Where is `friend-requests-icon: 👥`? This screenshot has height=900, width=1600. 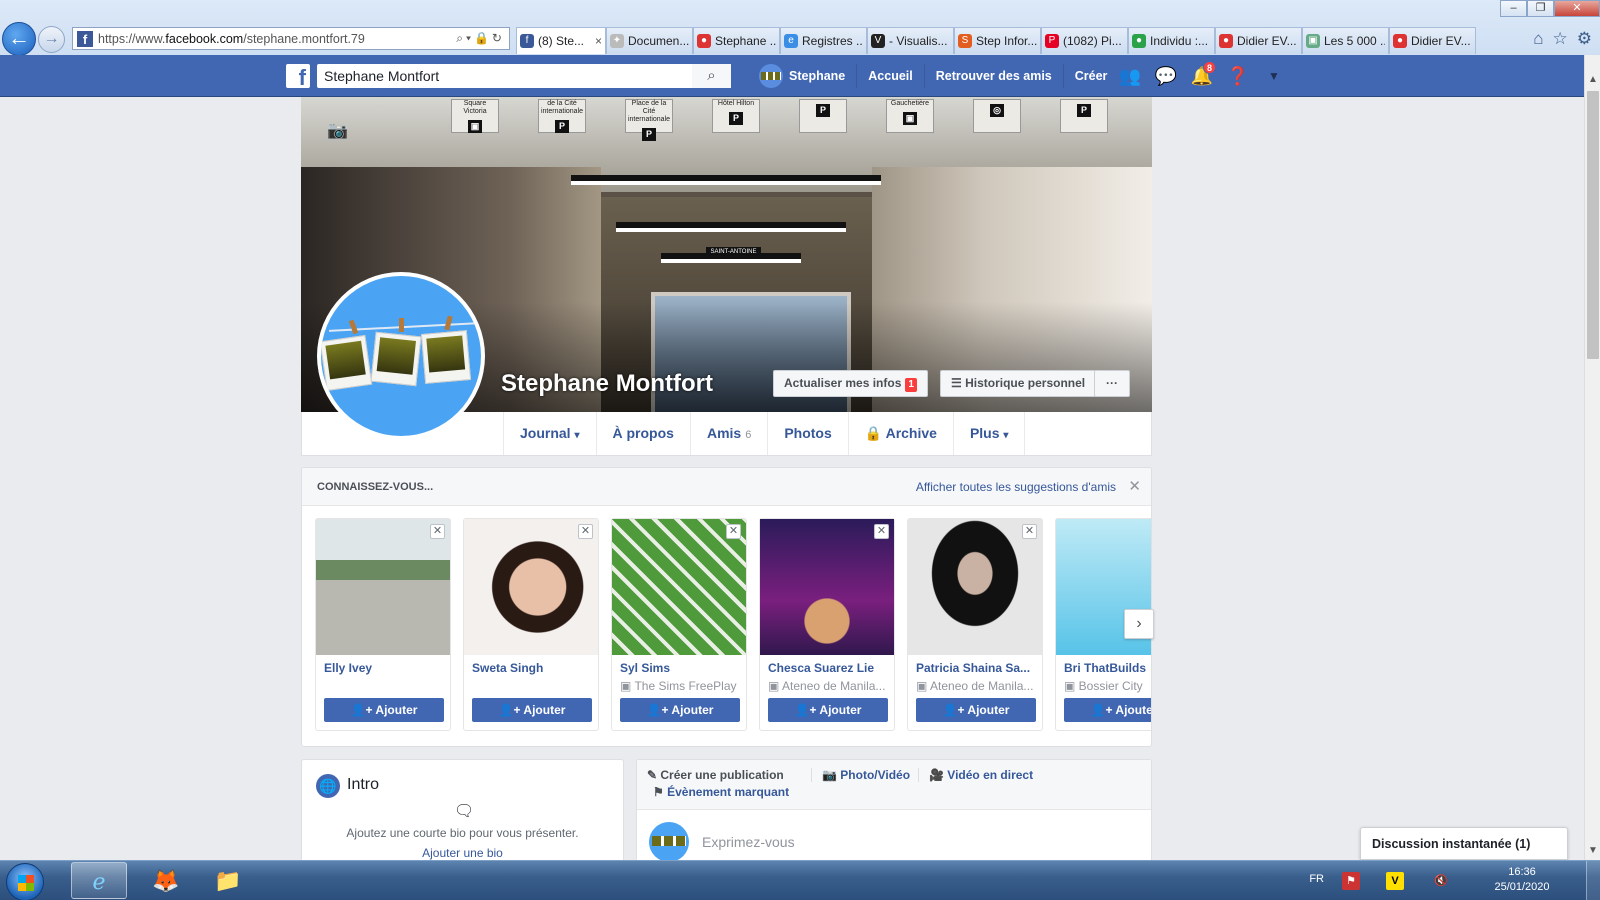 friend-requests-icon: 👥 is located at coordinates (1130, 76).